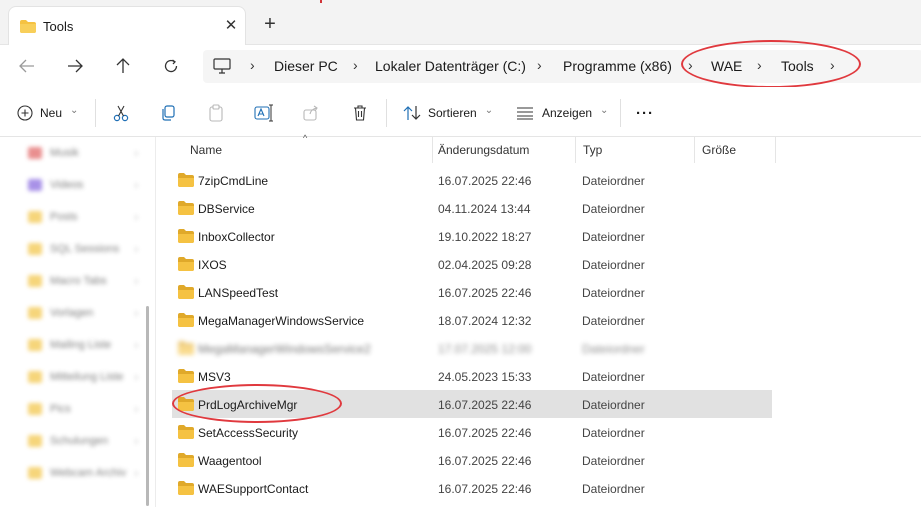 This screenshot has width=921, height=507. What do you see at coordinates (472, 460) in the screenshot?
I see `table-row: Waagentool 16.07.2025 22:46 Dateiordner` at bounding box center [472, 460].